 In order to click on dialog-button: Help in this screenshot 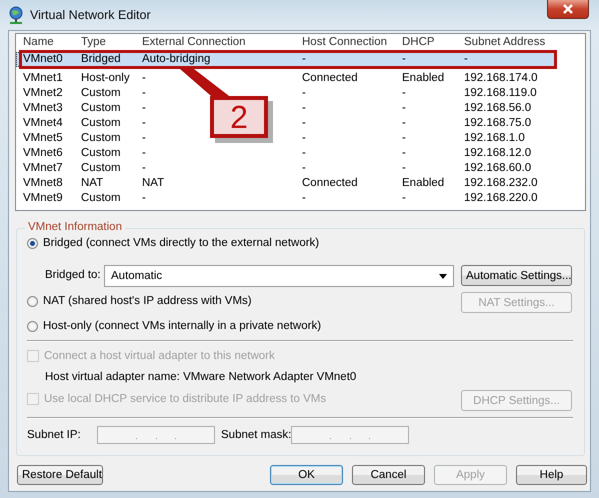, I will do `click(551, 475)`.